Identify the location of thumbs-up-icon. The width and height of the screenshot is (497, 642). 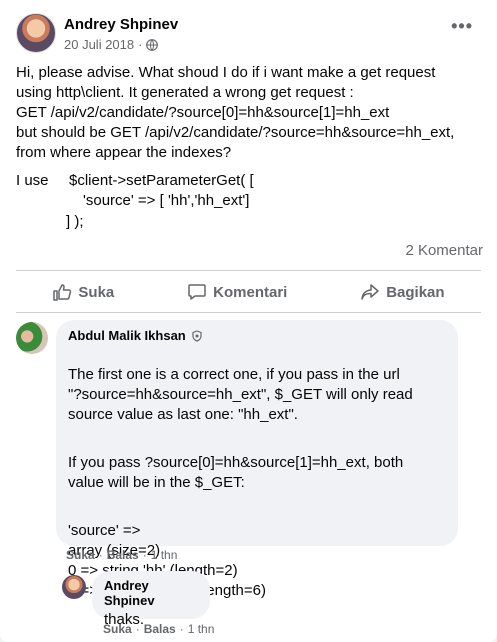
(62, 292).